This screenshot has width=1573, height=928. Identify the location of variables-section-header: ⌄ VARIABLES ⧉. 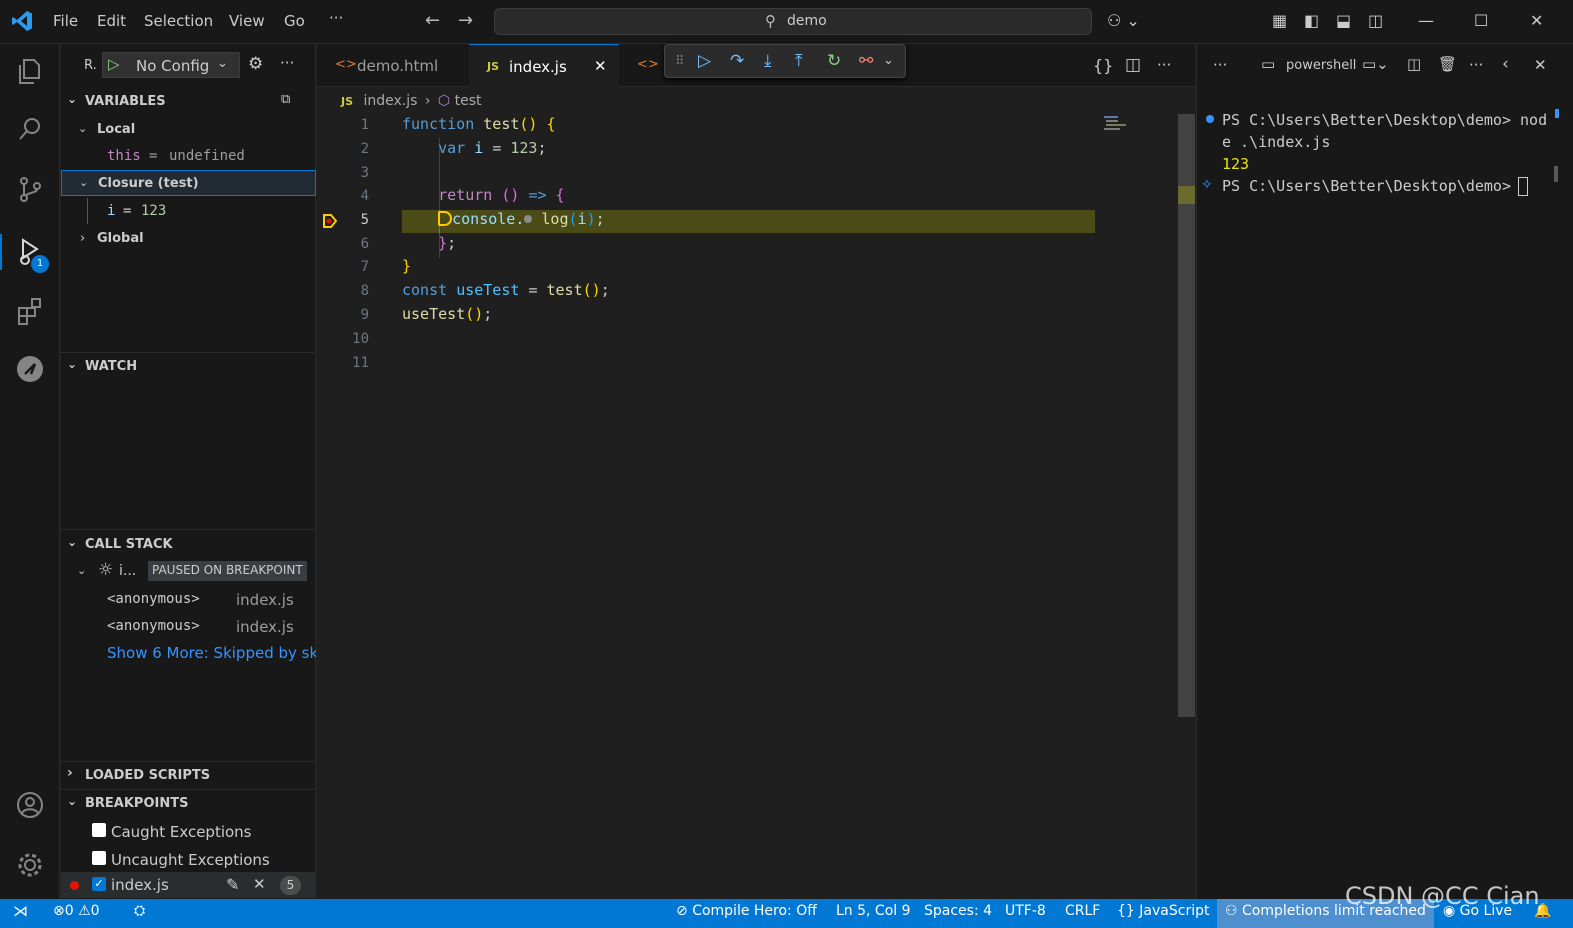
(188, 101).